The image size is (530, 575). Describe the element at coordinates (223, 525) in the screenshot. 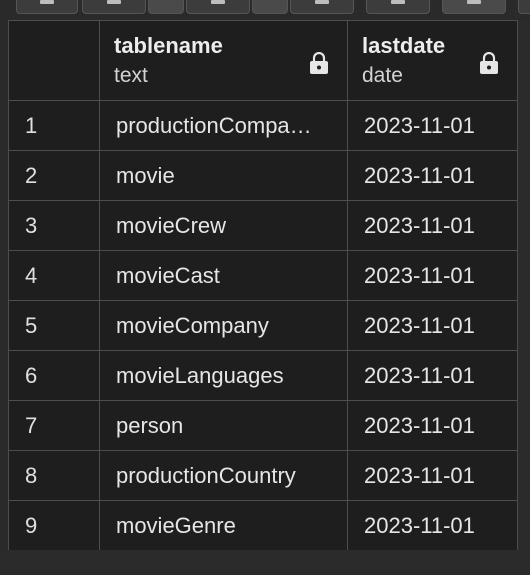

I see `cell-tablename: movieGenre` at that location.